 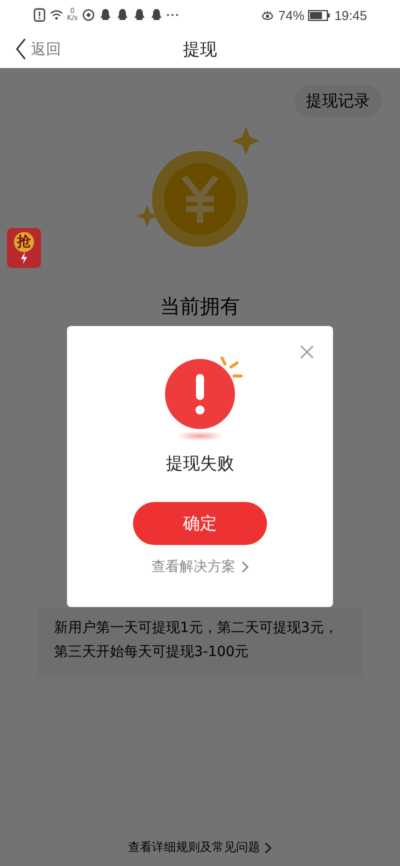 I want to click on battery-icon, so click(x=319, y=15).